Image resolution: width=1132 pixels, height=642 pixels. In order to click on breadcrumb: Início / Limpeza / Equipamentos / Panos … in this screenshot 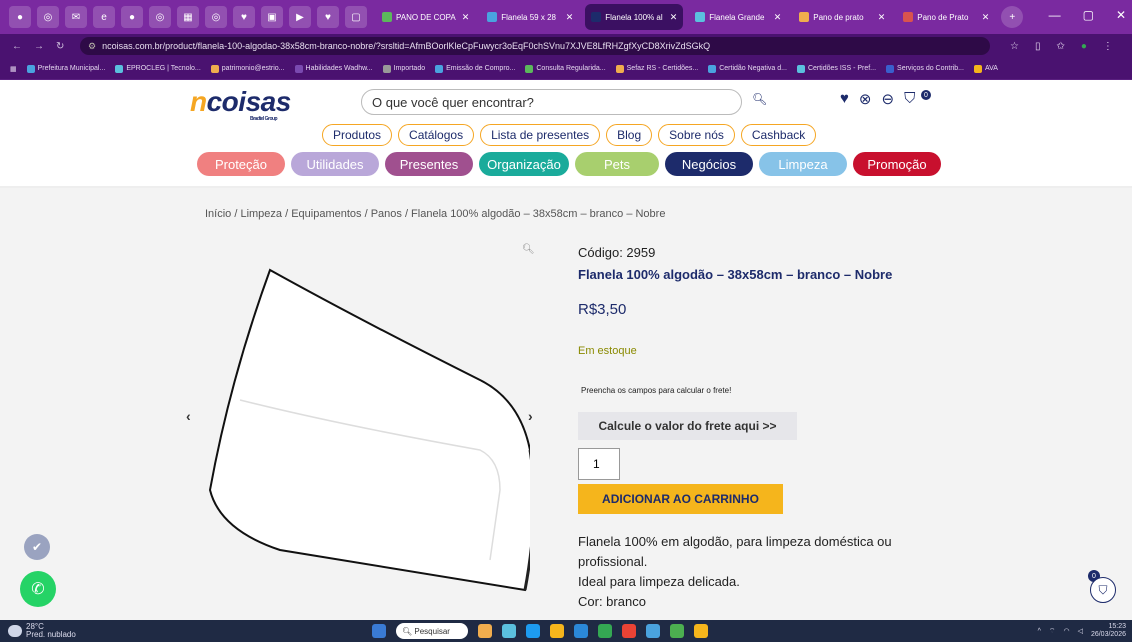, I will do `click(435, 214)`.